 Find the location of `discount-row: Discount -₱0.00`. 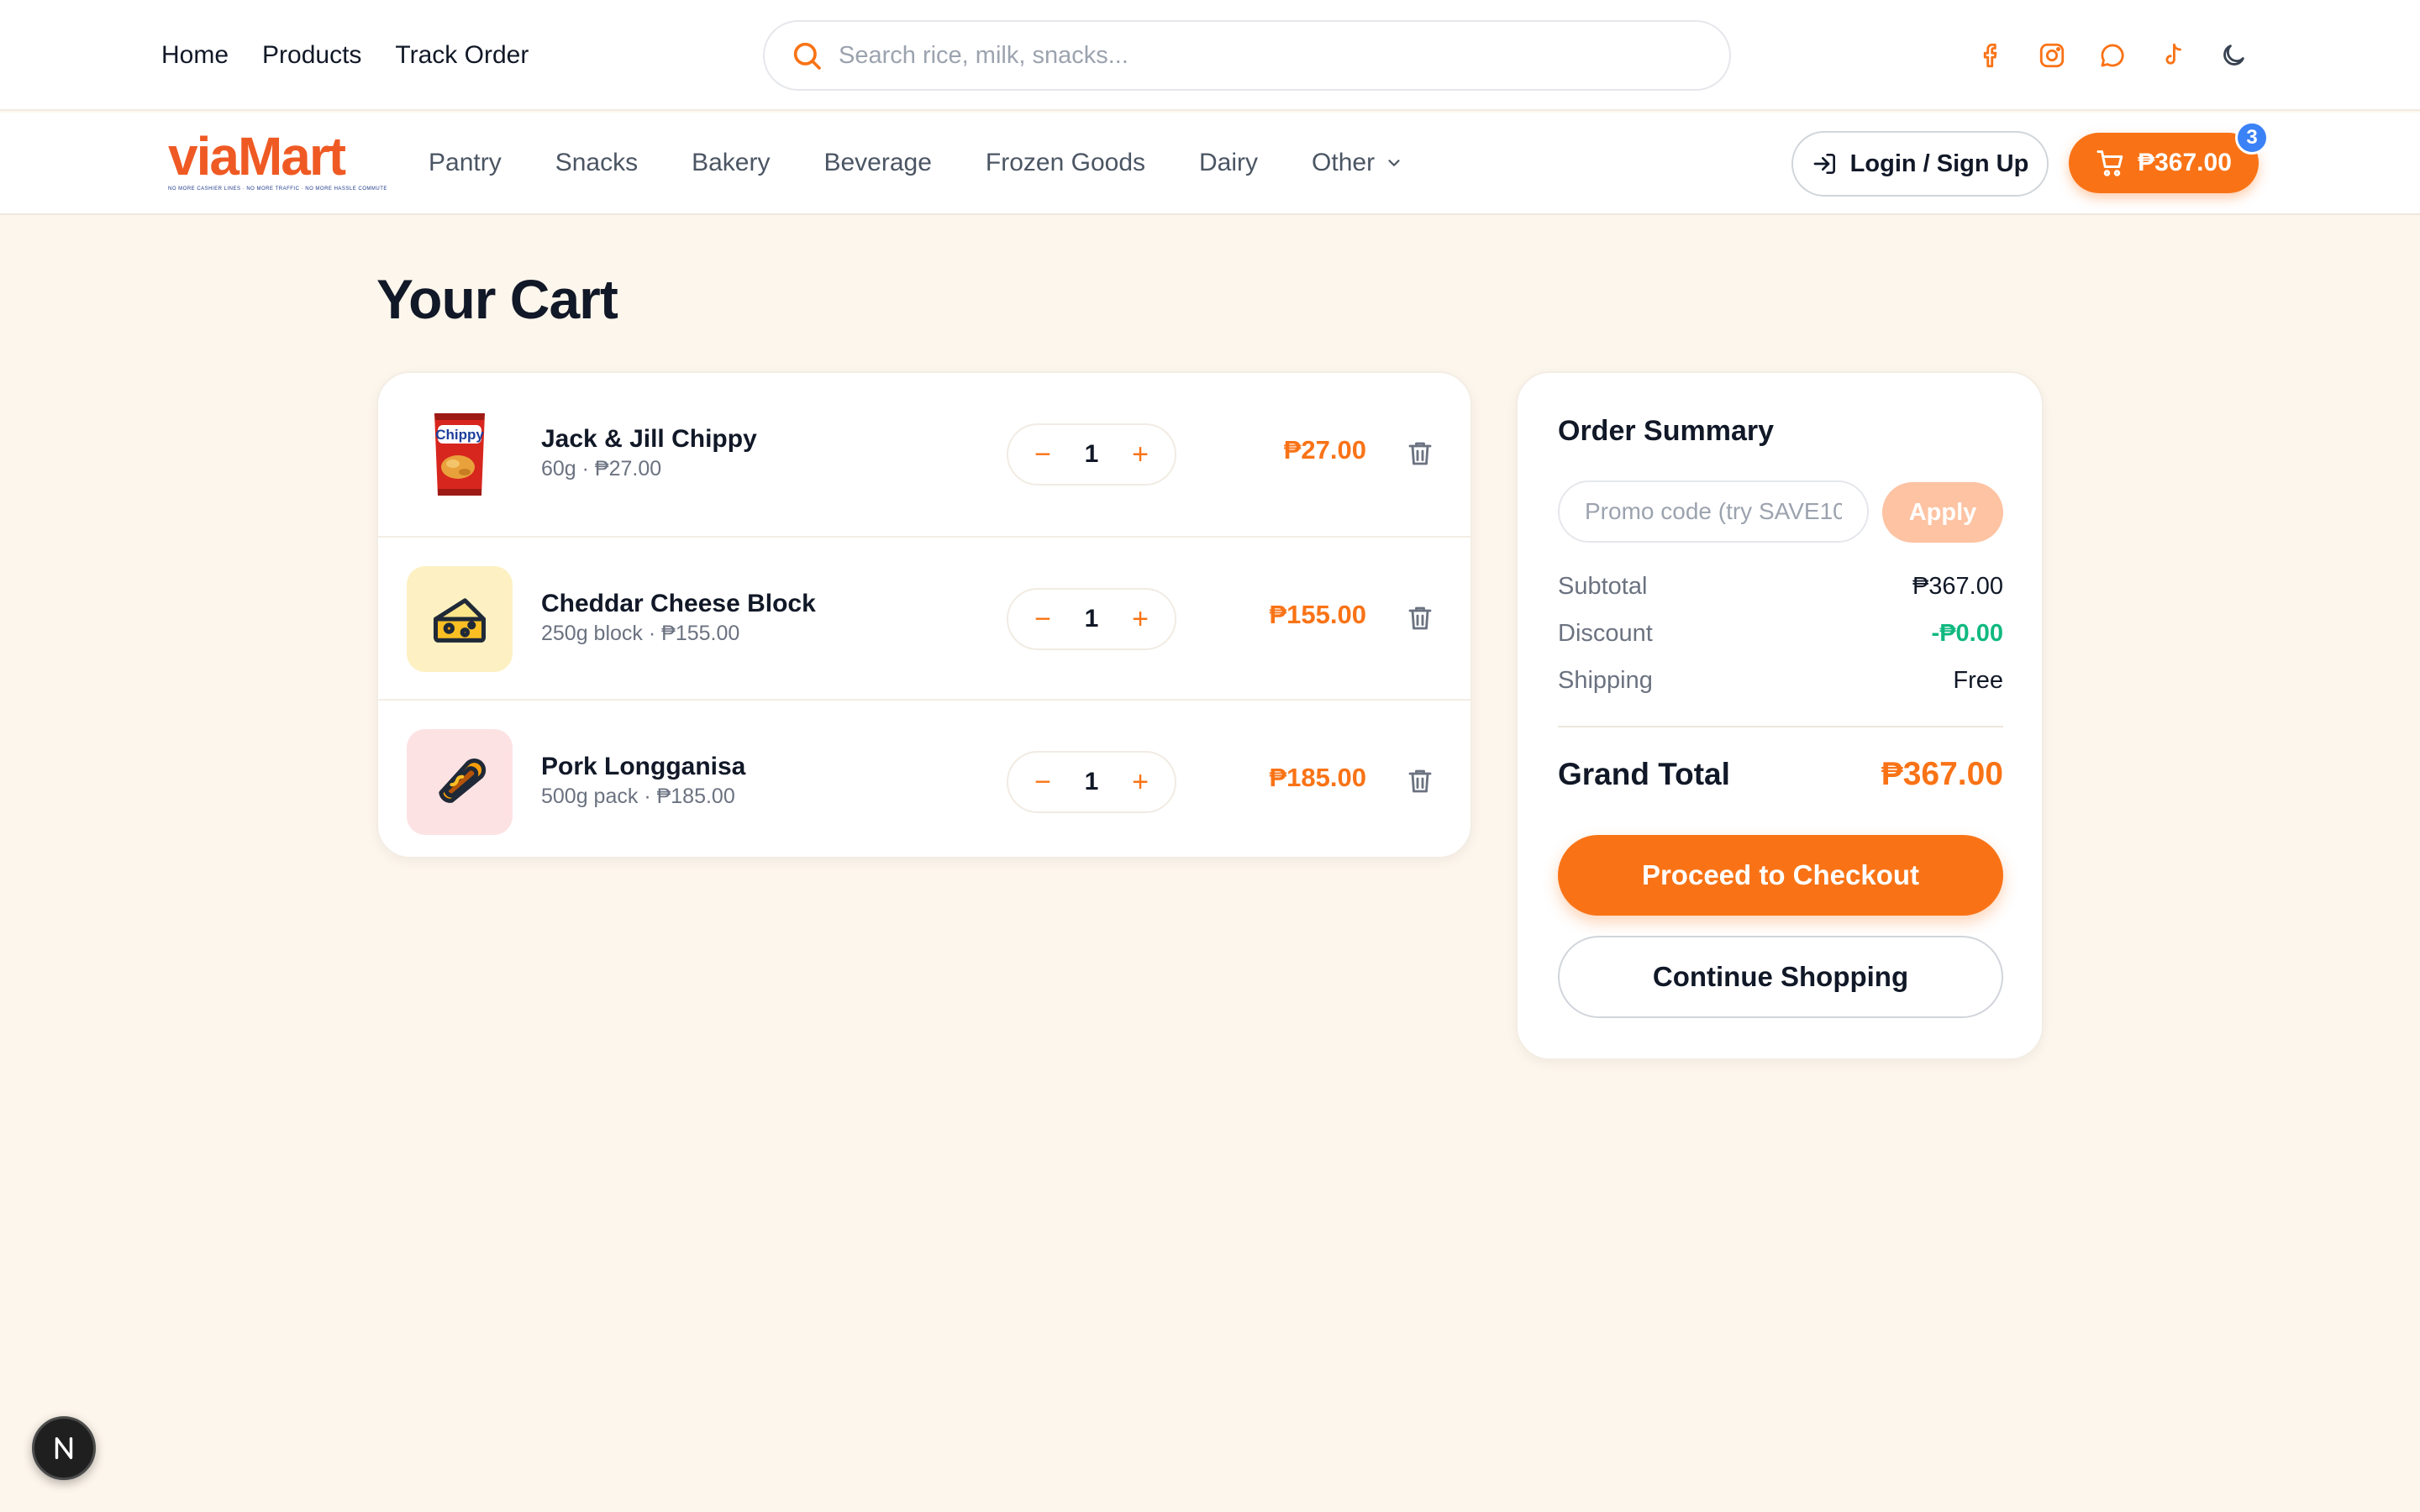

discount-row: Discount -₱0.00 is located at coordinates (1781, 634).